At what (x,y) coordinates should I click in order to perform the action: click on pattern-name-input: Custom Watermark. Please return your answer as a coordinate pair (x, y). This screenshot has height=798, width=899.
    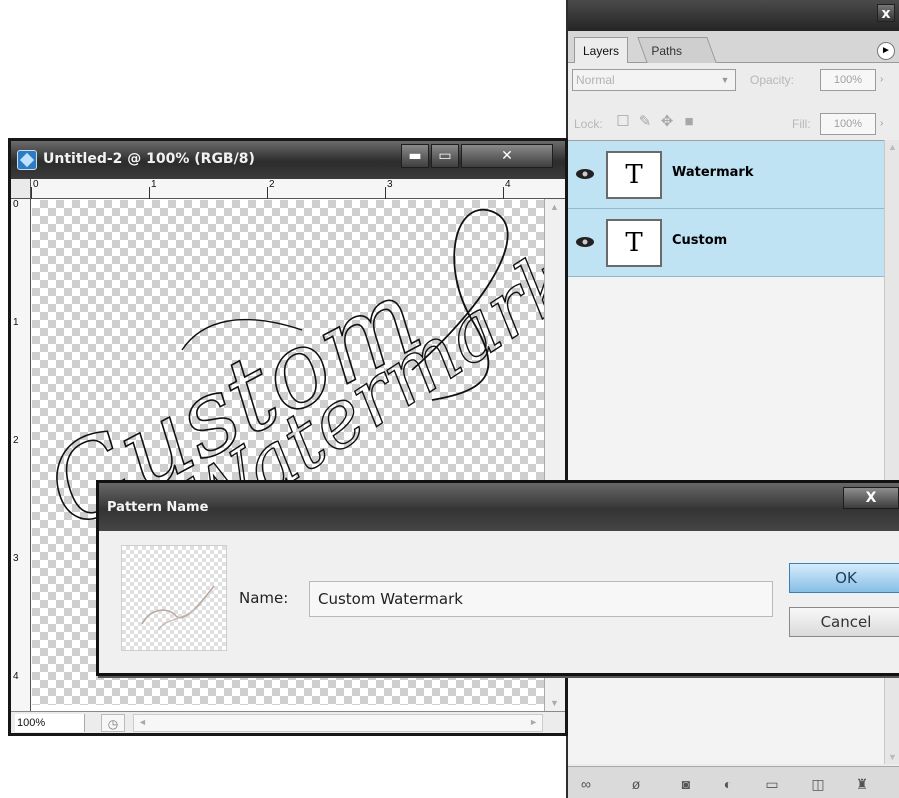
    Looking at the image, I should click on (541, 599).